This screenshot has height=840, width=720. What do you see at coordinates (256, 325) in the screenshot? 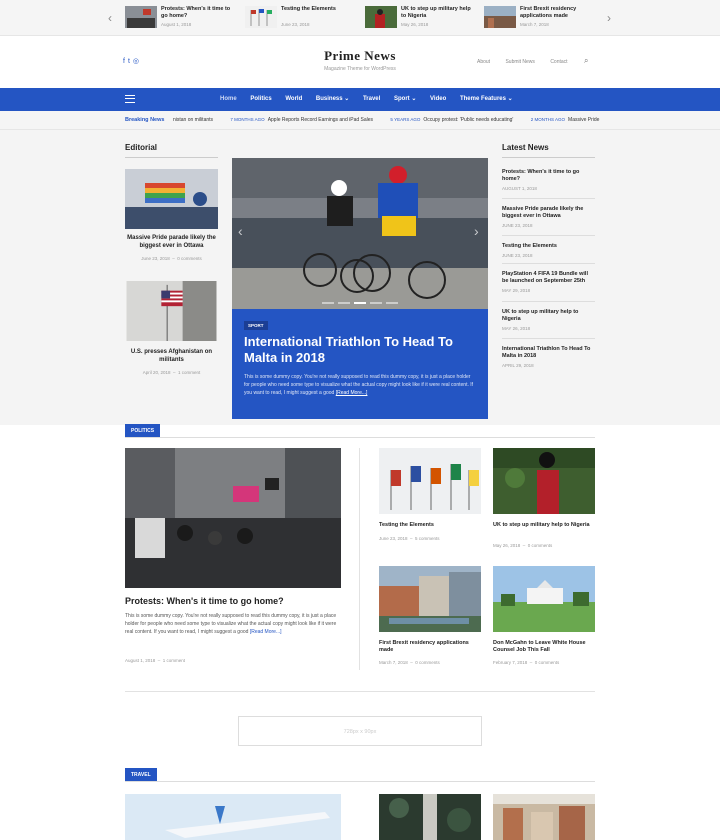
I see `category-badge: SPORT` at bounding box center [256, 325].